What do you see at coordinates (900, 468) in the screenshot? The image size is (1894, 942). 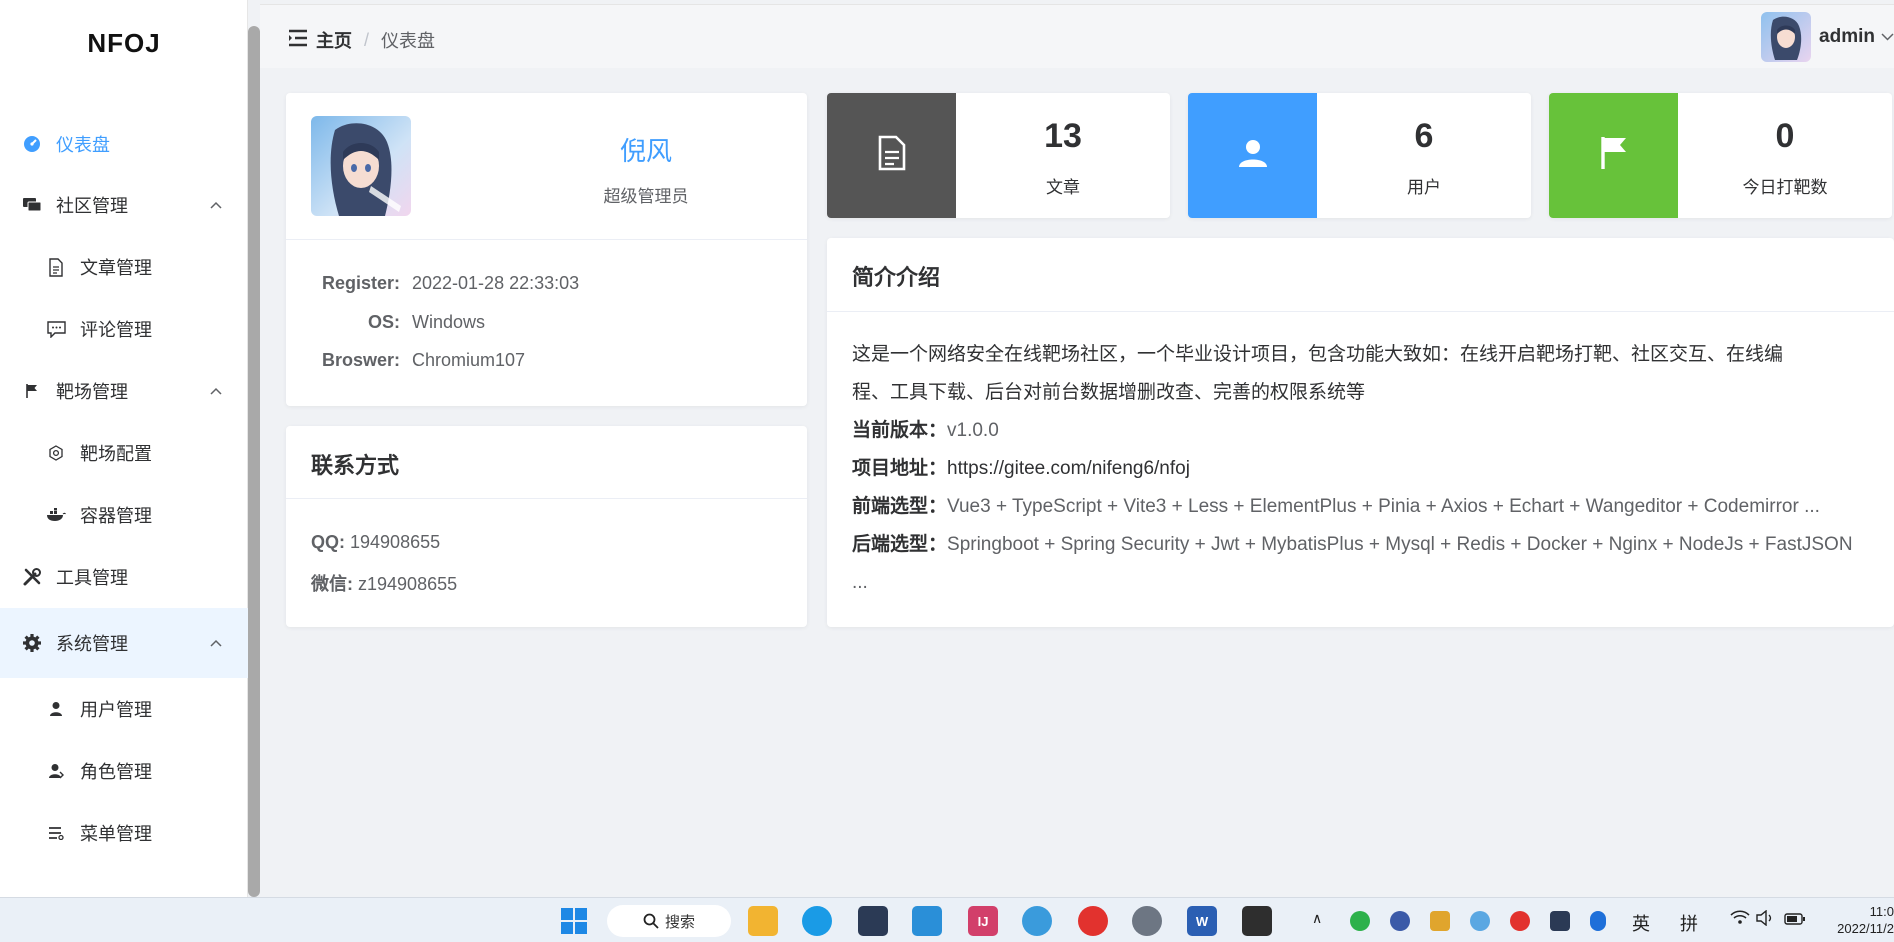 I see `repo-label: 项目地址：` at bounding box center [900, 468].